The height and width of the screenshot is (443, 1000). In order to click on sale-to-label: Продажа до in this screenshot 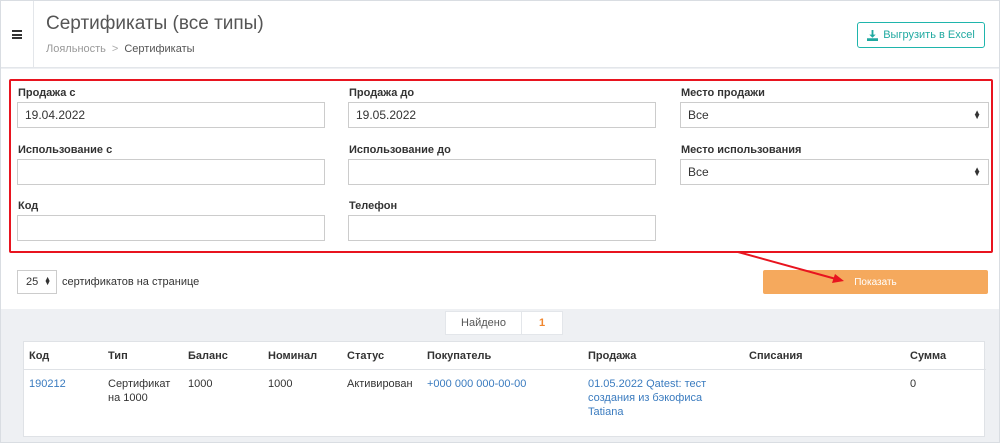, I will do `click(382, 93)`.